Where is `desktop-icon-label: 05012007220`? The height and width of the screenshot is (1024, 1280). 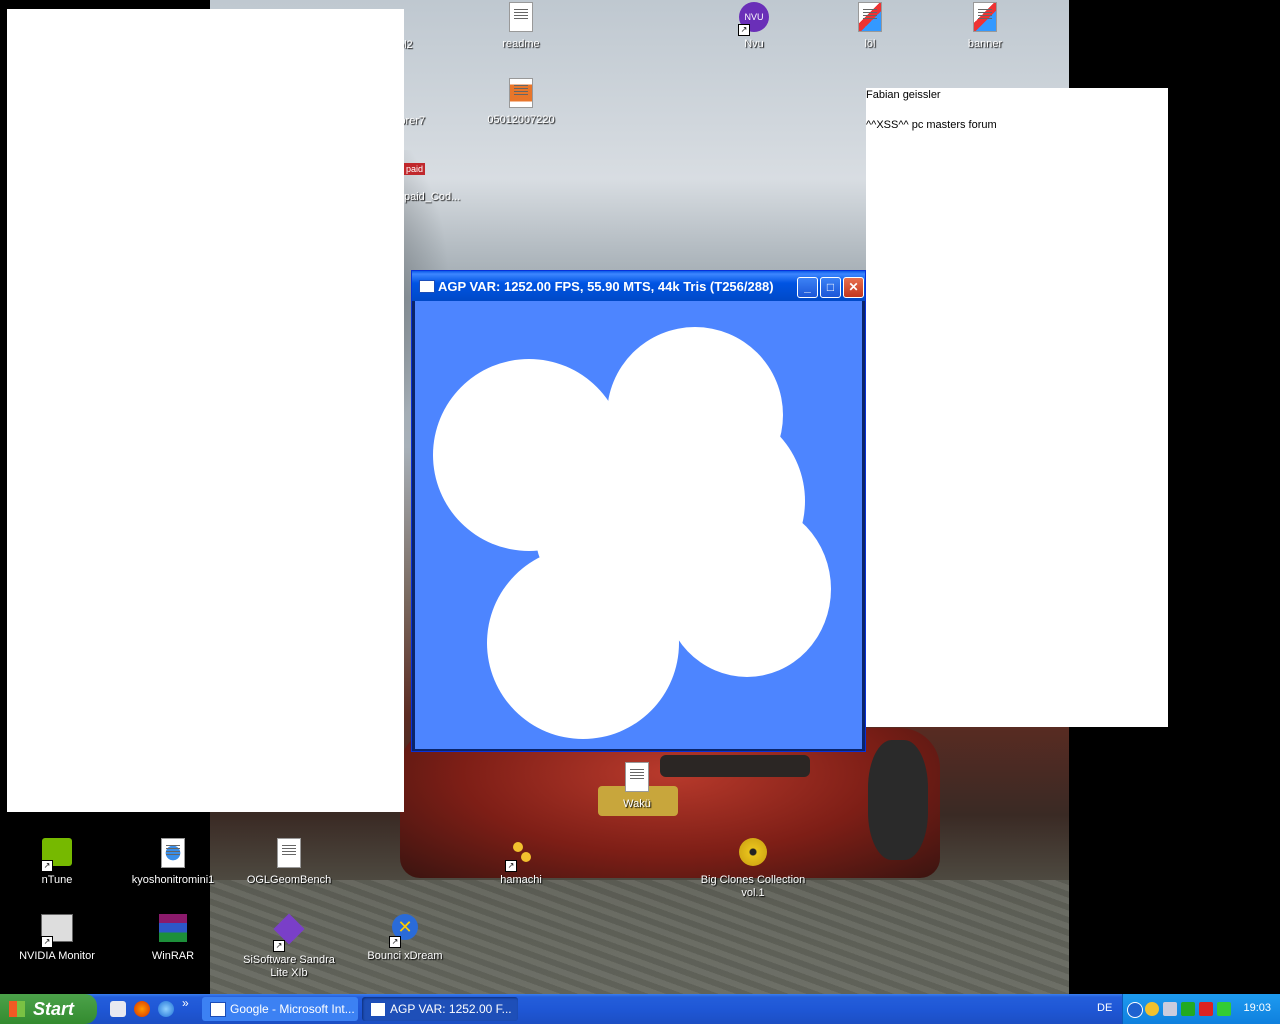 desktop-icon-label: 05012007220 is located at coordinates (521, 120).